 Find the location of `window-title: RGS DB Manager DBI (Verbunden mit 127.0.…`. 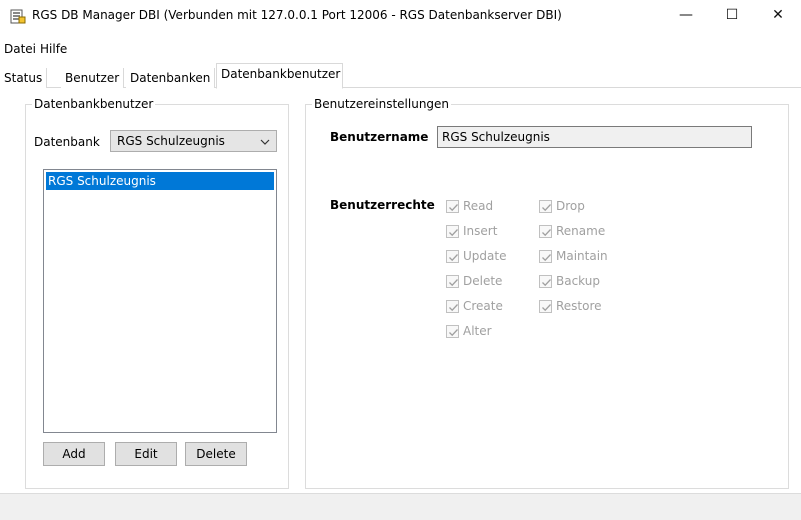

window-title: RGS DB Manager DBI (Verbunden mit 127.0.… is located at coordinates (297, 15).